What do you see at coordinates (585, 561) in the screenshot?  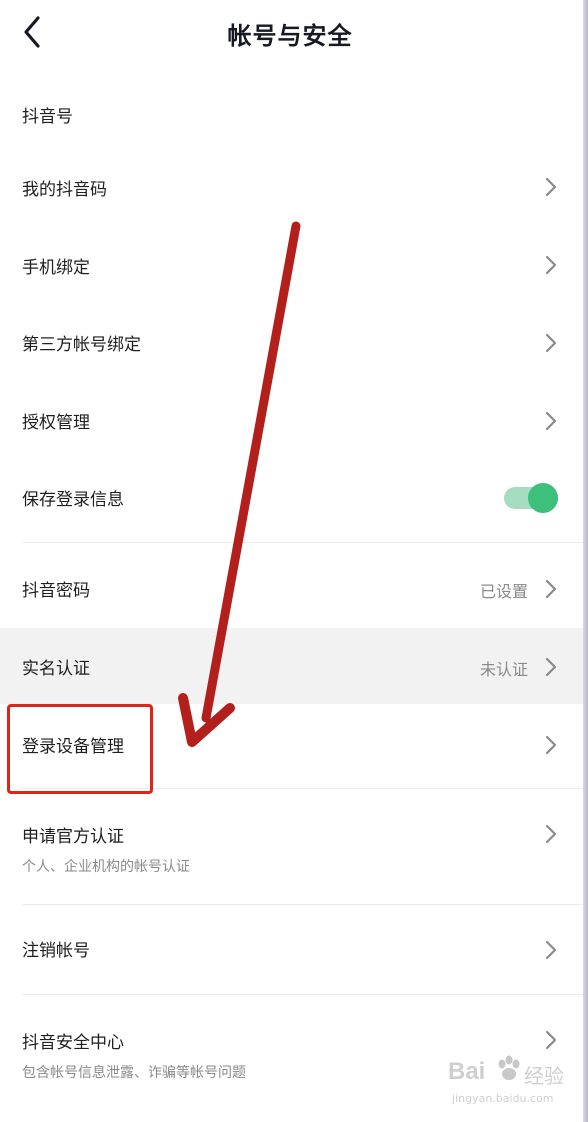 I see `right-edge-strip` at bounding box center [585, 561].